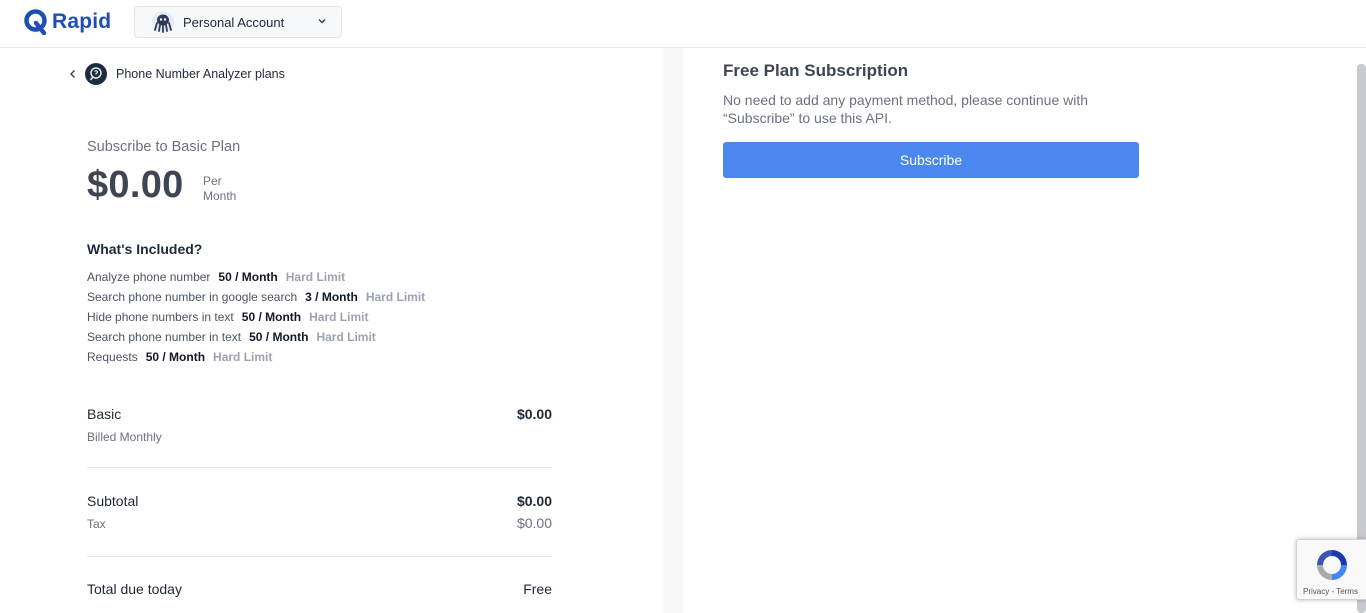 This screenshot has height=613, width=1366. I want to click on rapid-logo: Rapid, so click(67, 22).